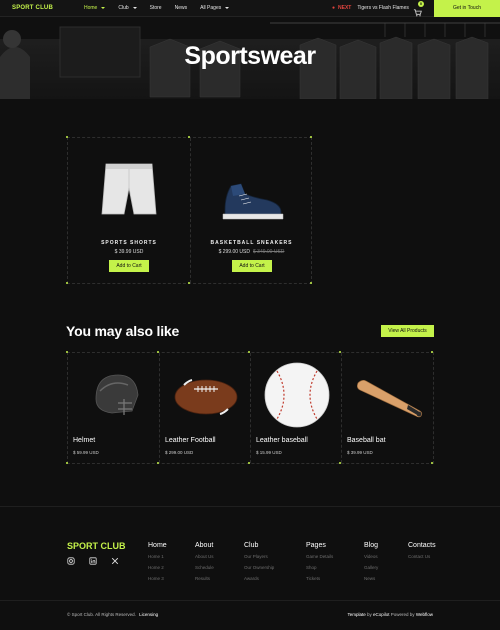  Describe the element at coordinates (345, 8) in the screenshot. I see `next-label: NEXT` at that location.